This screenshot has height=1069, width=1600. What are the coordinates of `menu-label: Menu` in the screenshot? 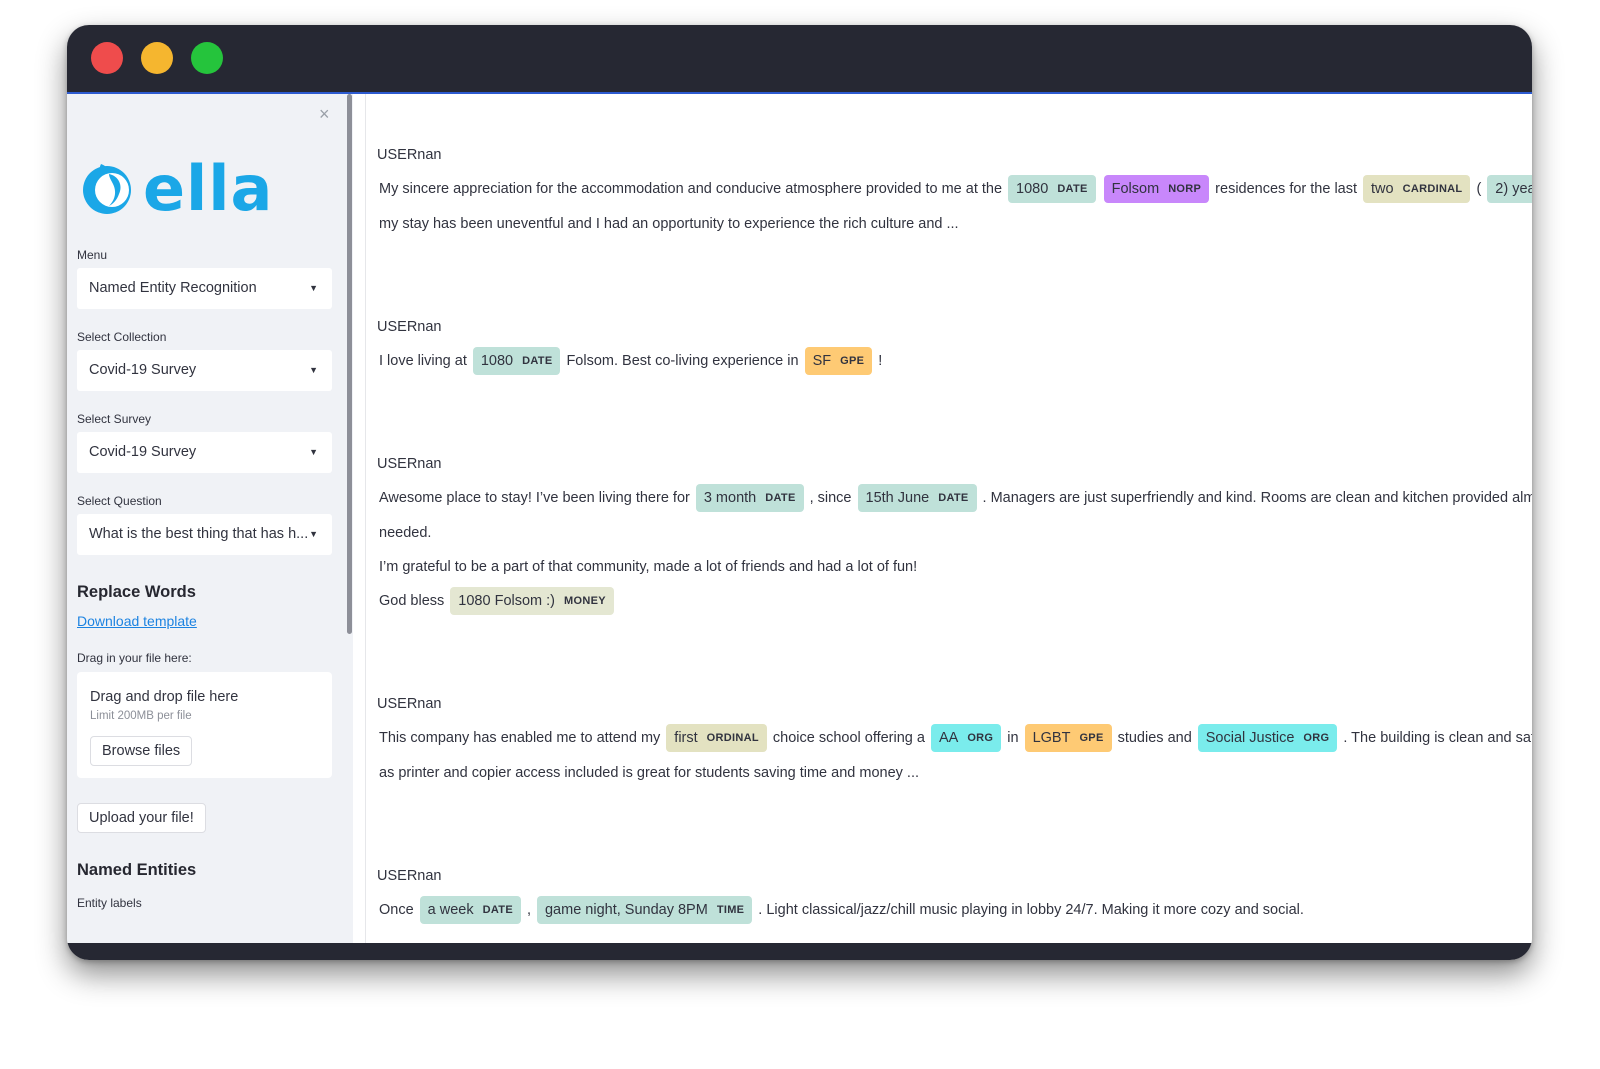 It's located at (92, 255).